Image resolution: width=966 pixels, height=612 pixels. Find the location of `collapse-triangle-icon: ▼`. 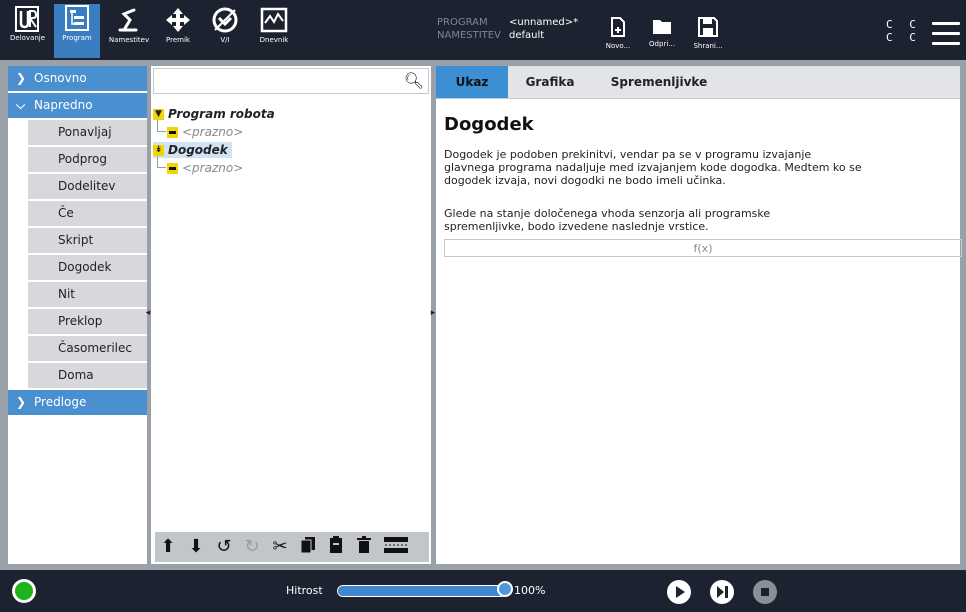

collapse-triangle-icon: ▼ is located at coordinates (158, 114).